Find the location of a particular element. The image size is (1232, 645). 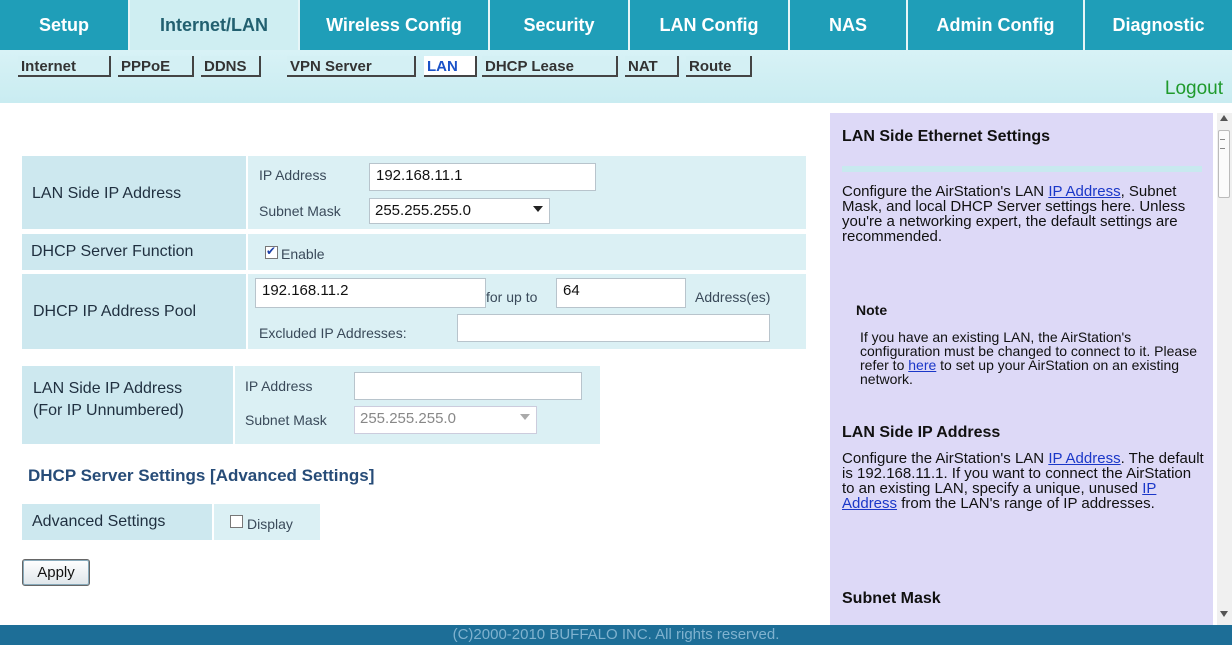

subtab-vpn-server: VPN Server is located at coordinates (351, 66).